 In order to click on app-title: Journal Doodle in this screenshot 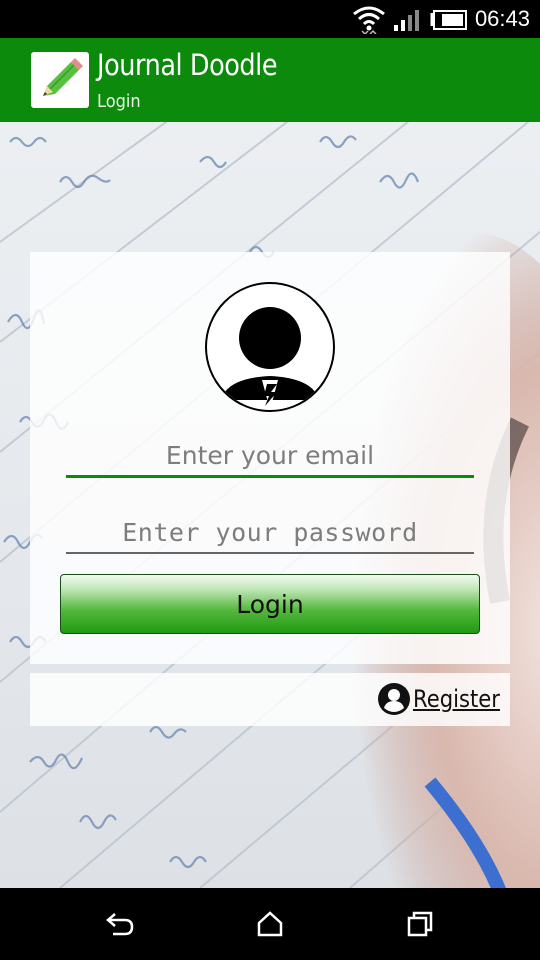, I will do `click(187, 65)`.